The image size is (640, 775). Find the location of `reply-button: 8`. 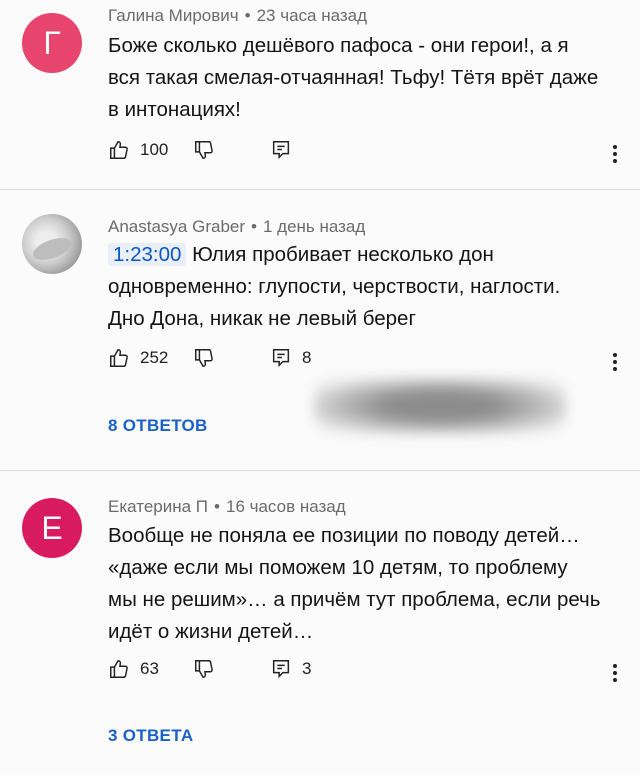

reply-button: 8 is located at coordinates (290, 358).